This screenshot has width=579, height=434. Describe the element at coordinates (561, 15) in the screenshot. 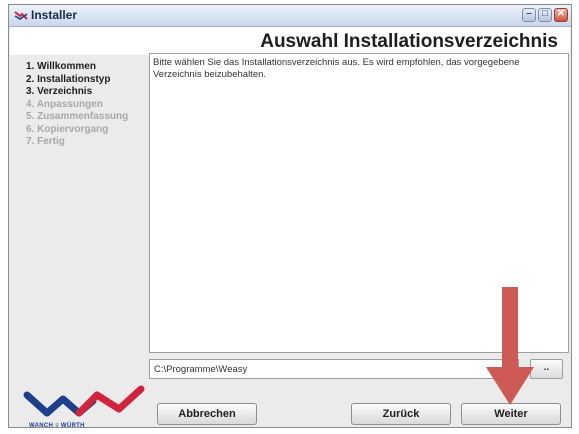

I see `close-icon: ✕` at that location.